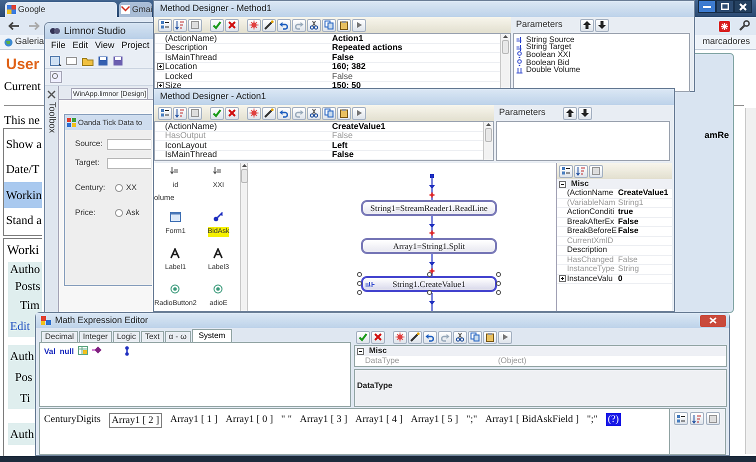 The width and height of the screenshot is (756, 462). Describe the element at coordinates (135, 420) in the screenshot. I see `expression-token: Array1 [ 2 ]` at that location.